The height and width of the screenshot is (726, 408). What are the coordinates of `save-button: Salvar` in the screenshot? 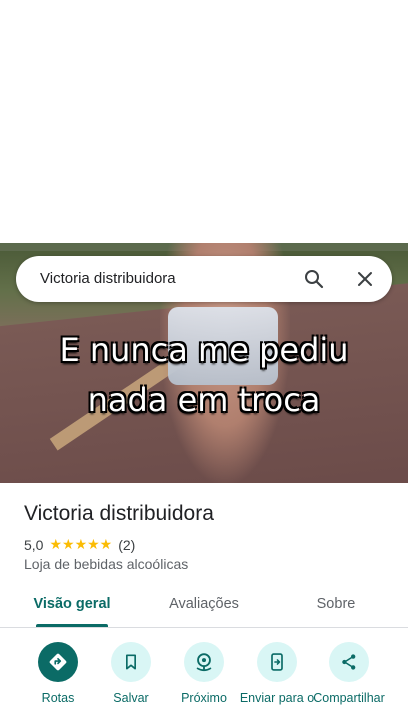 It's located at (131, 673).